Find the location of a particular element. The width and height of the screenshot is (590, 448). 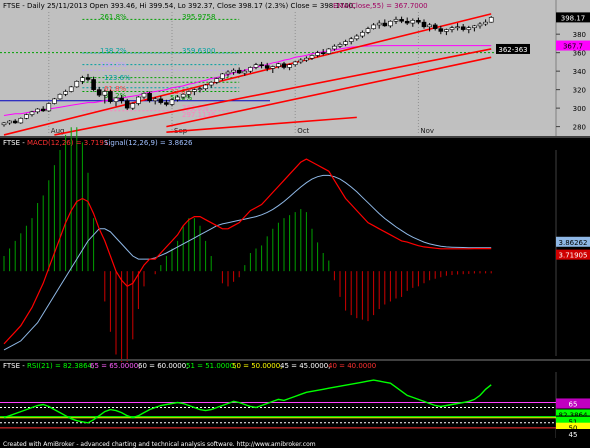

price-tag: 398.17 is located at coordinates (573, 18).